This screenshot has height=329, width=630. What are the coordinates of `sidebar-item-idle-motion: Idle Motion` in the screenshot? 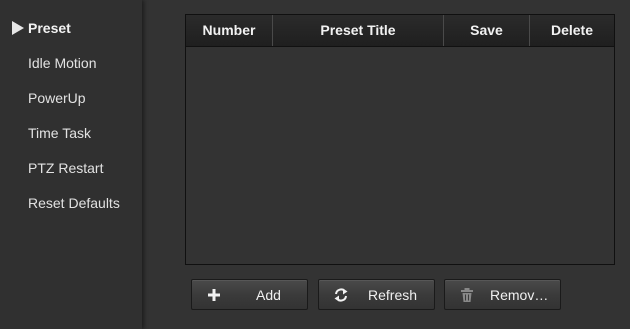 It's located at (71, 63).